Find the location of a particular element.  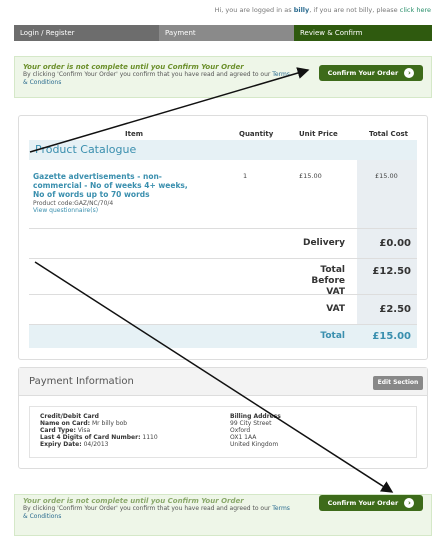

section-product-catalogue: Product Catalogue is located at coordinates (223, 150).